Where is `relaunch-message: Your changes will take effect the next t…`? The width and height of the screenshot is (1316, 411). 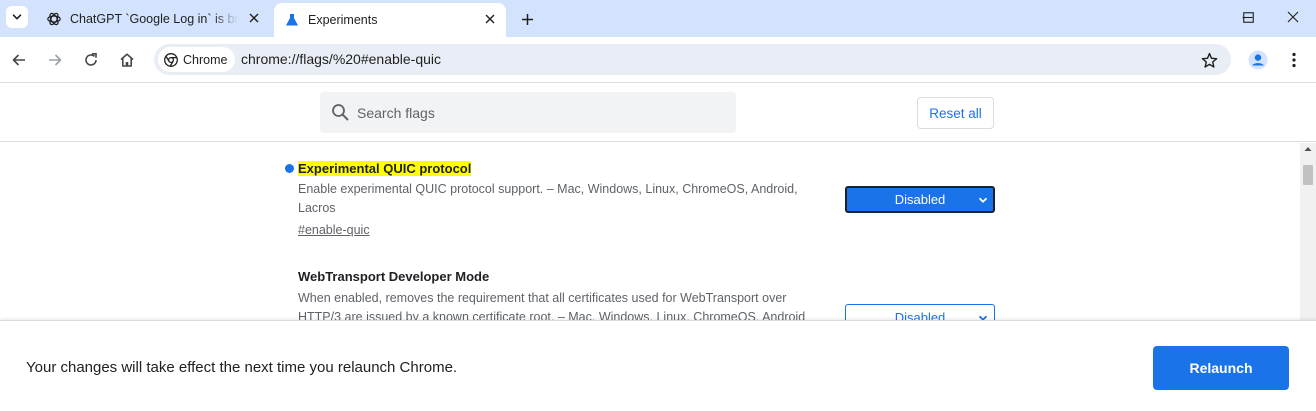 relaunch-message: Your changes will take effect the next t… is located at coordinates (242, 367).